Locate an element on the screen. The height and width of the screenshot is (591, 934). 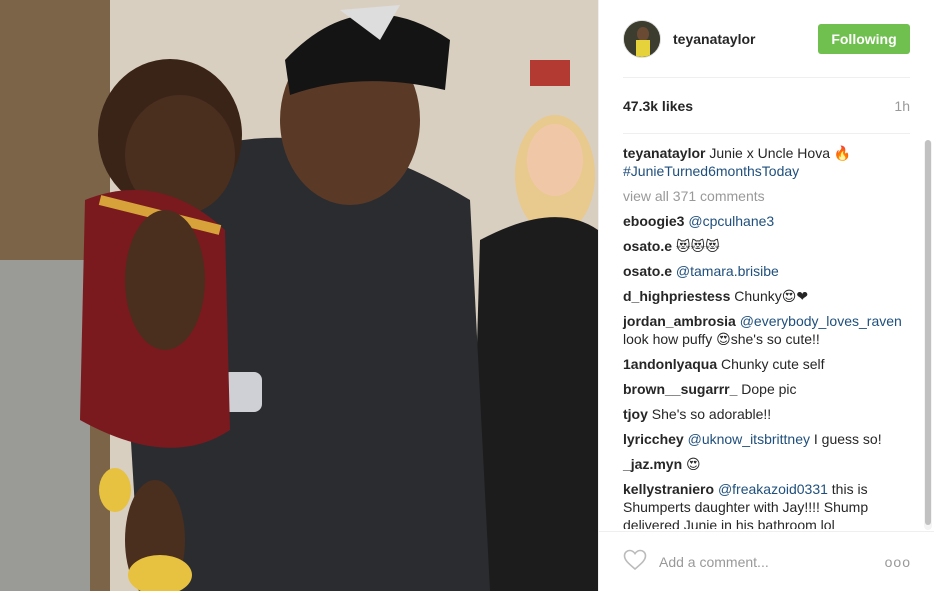
comment-item: _jaz.myn 😍 is located at coordinates (766, 464).